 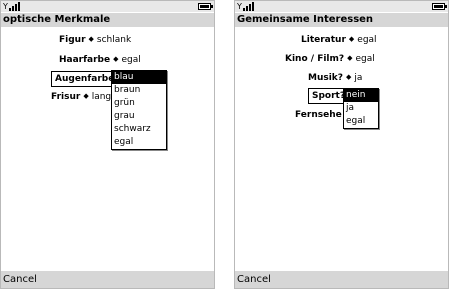 I want to click on choice-popup: nein ja egal, so click(x=361, y=108).